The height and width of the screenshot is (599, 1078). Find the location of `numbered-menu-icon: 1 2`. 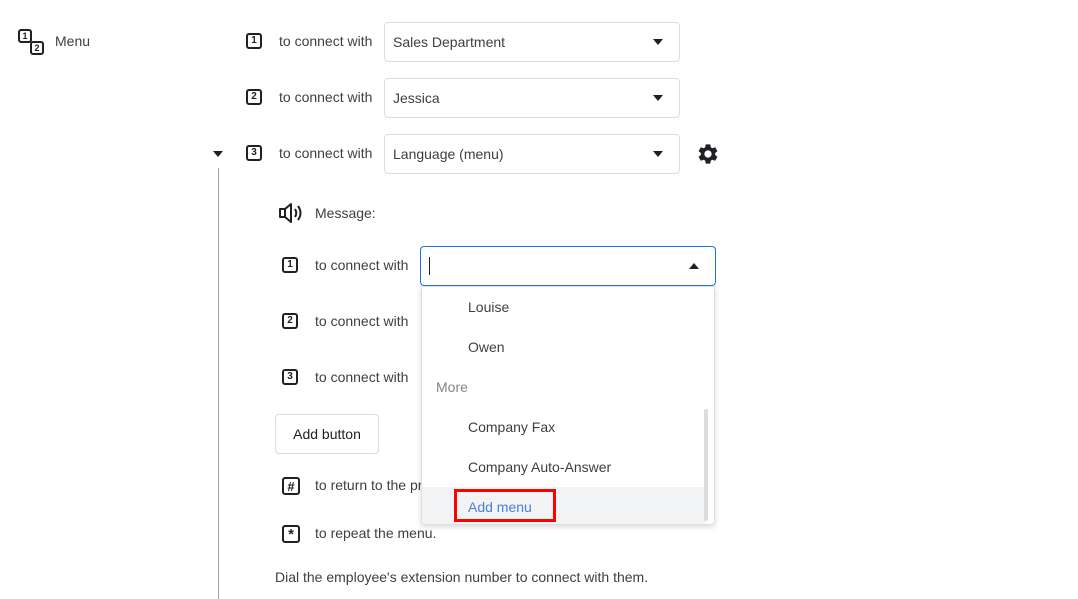

numbered-menu-icon: 1 2 is located at coordinates (31, 42).